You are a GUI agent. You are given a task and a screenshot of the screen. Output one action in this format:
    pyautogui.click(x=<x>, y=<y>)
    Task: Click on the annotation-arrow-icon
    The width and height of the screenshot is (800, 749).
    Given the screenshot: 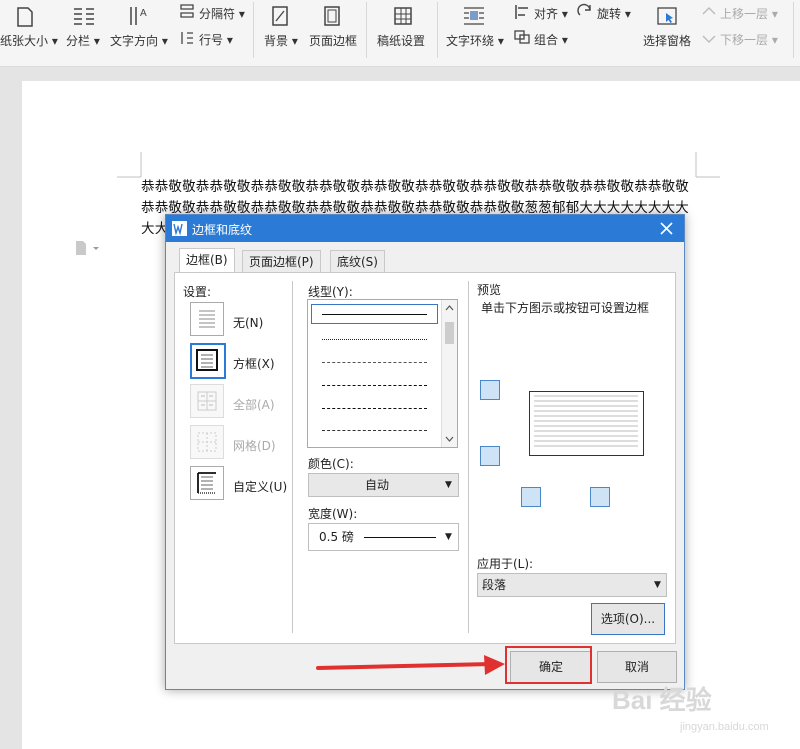 What is the action you would take?
    pyautogui.click(x=410, y=665)
    